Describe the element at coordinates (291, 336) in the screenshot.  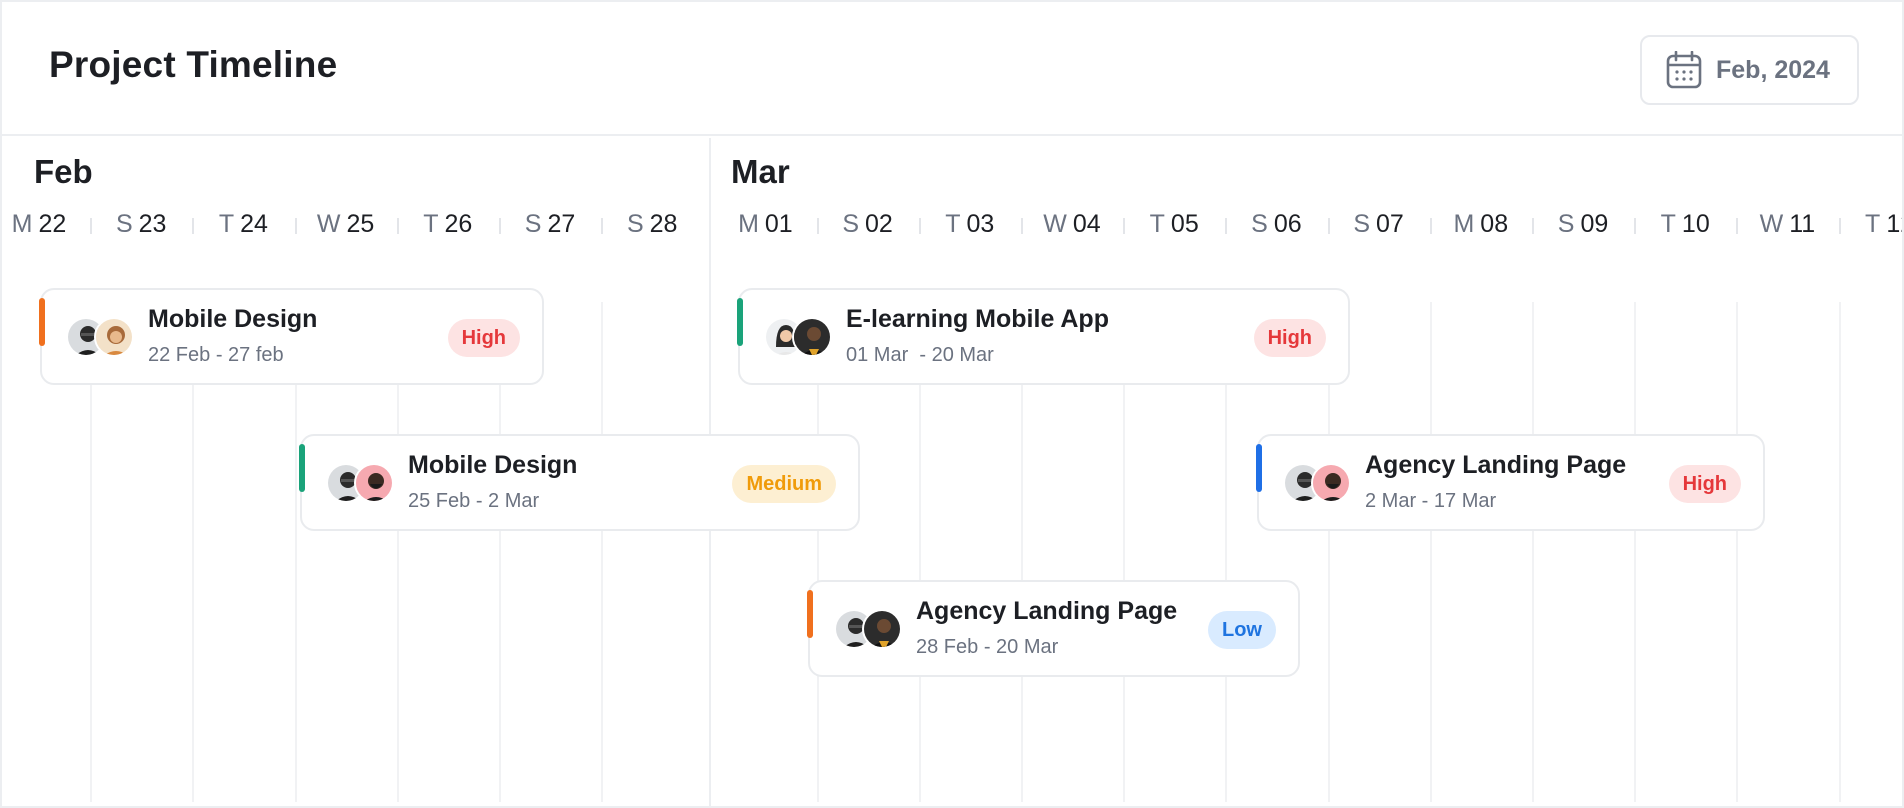
I see `task-card: Mobile Design 22 Feb - 27 feb High` at that location.